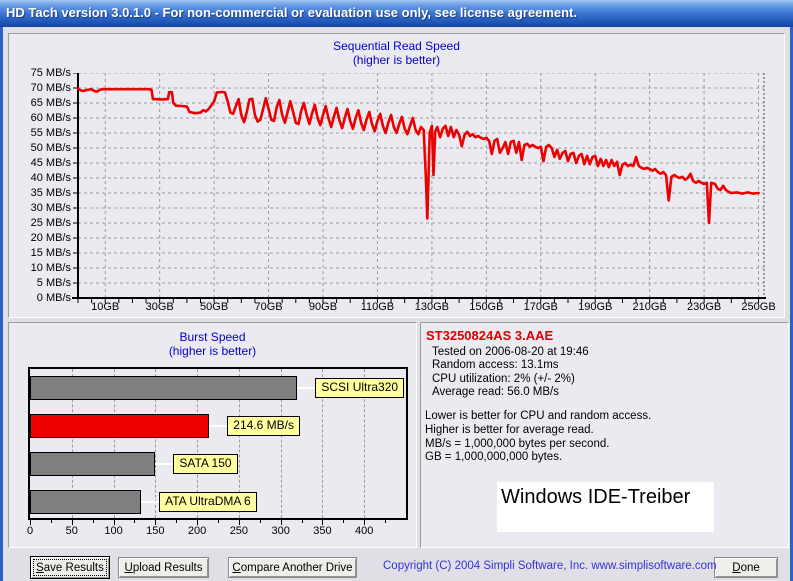  Describe the element at coordinates (197, 531) in the screenshot. I see `burst-tick-label: 200` at that location.